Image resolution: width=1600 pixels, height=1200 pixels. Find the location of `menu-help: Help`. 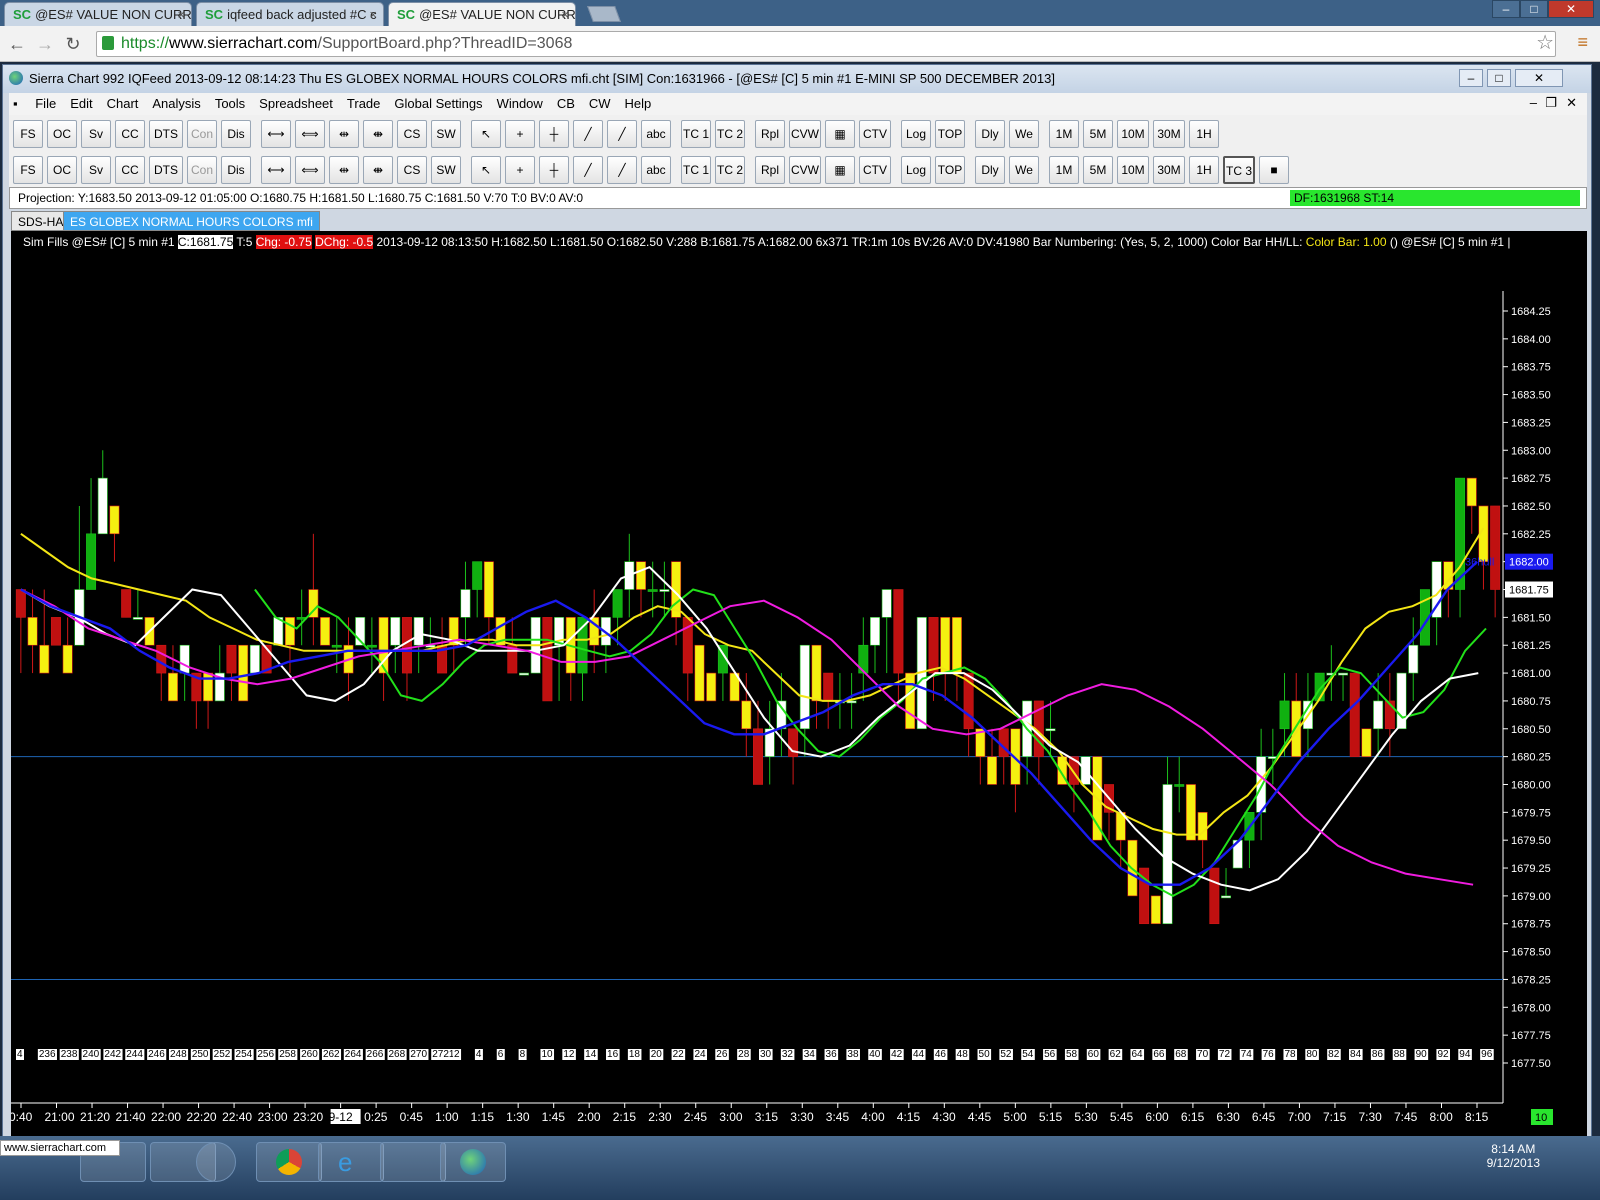

menu-help: Help is located at coordinates (638, 103).